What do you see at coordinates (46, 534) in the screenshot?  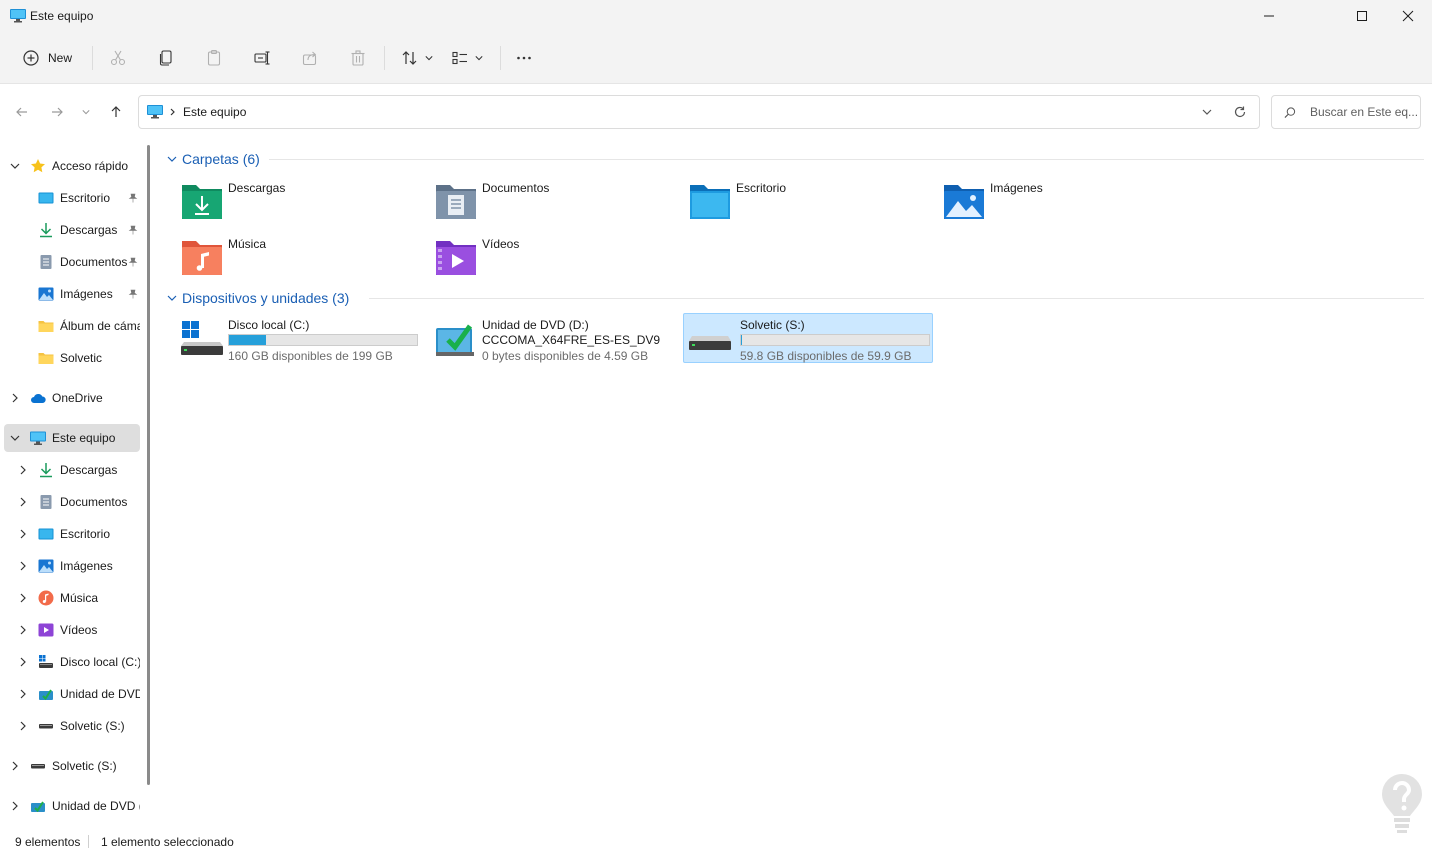 I see `desktop-icon` at bounding box center [46, 534].